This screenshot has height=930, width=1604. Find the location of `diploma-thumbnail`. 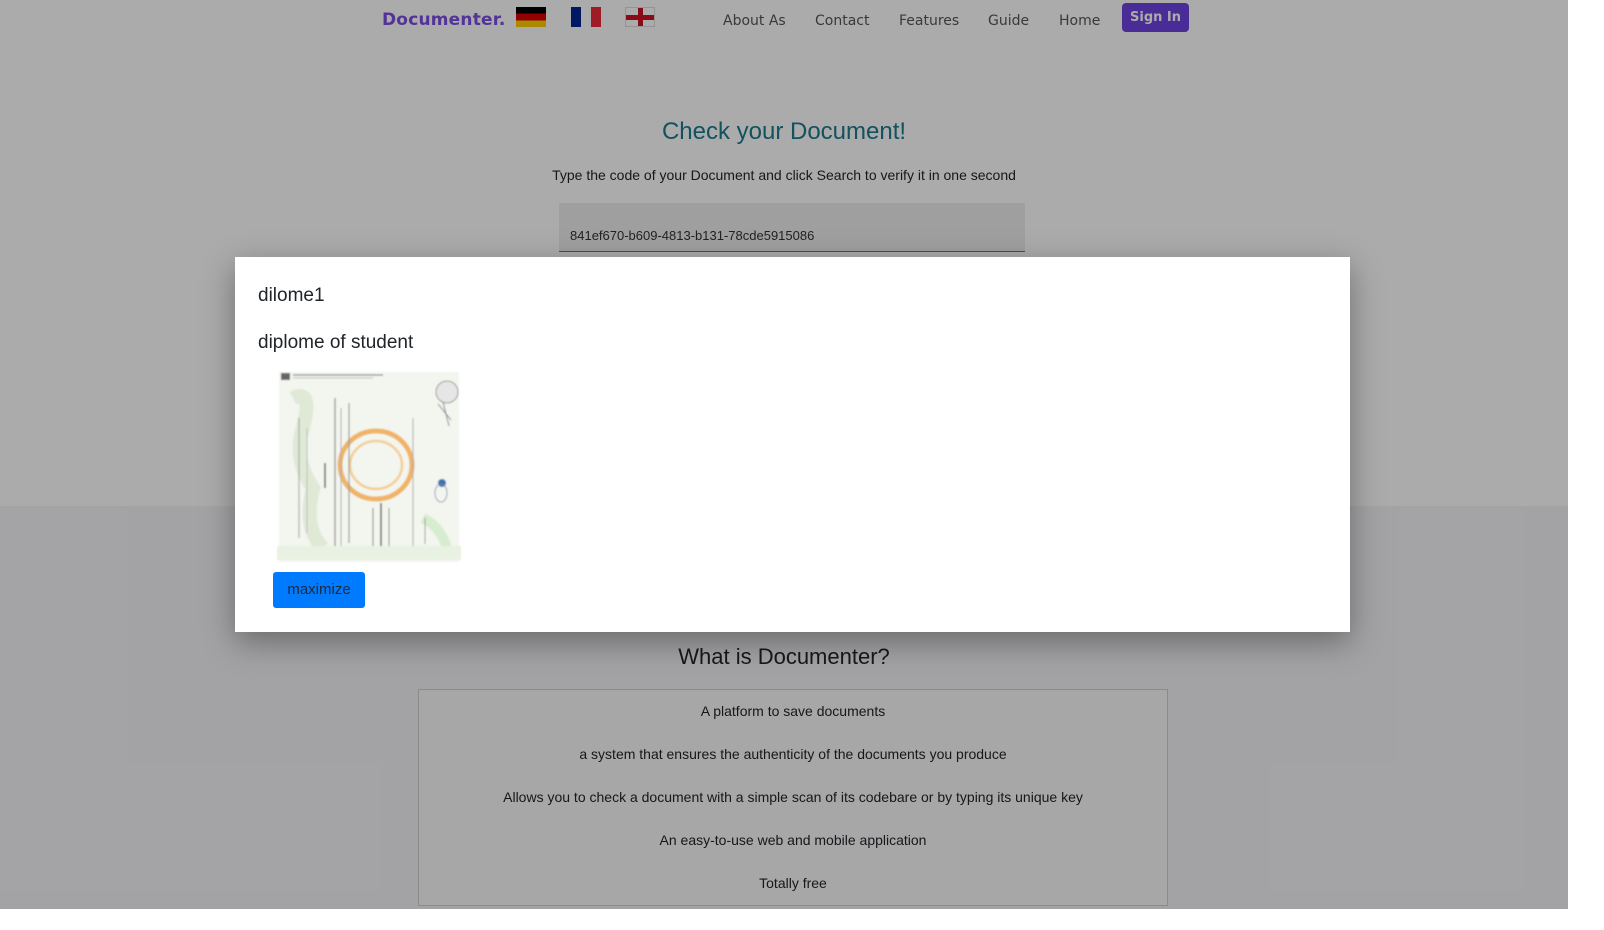

diploma-thumbnail is located at coordinates (369, 467).